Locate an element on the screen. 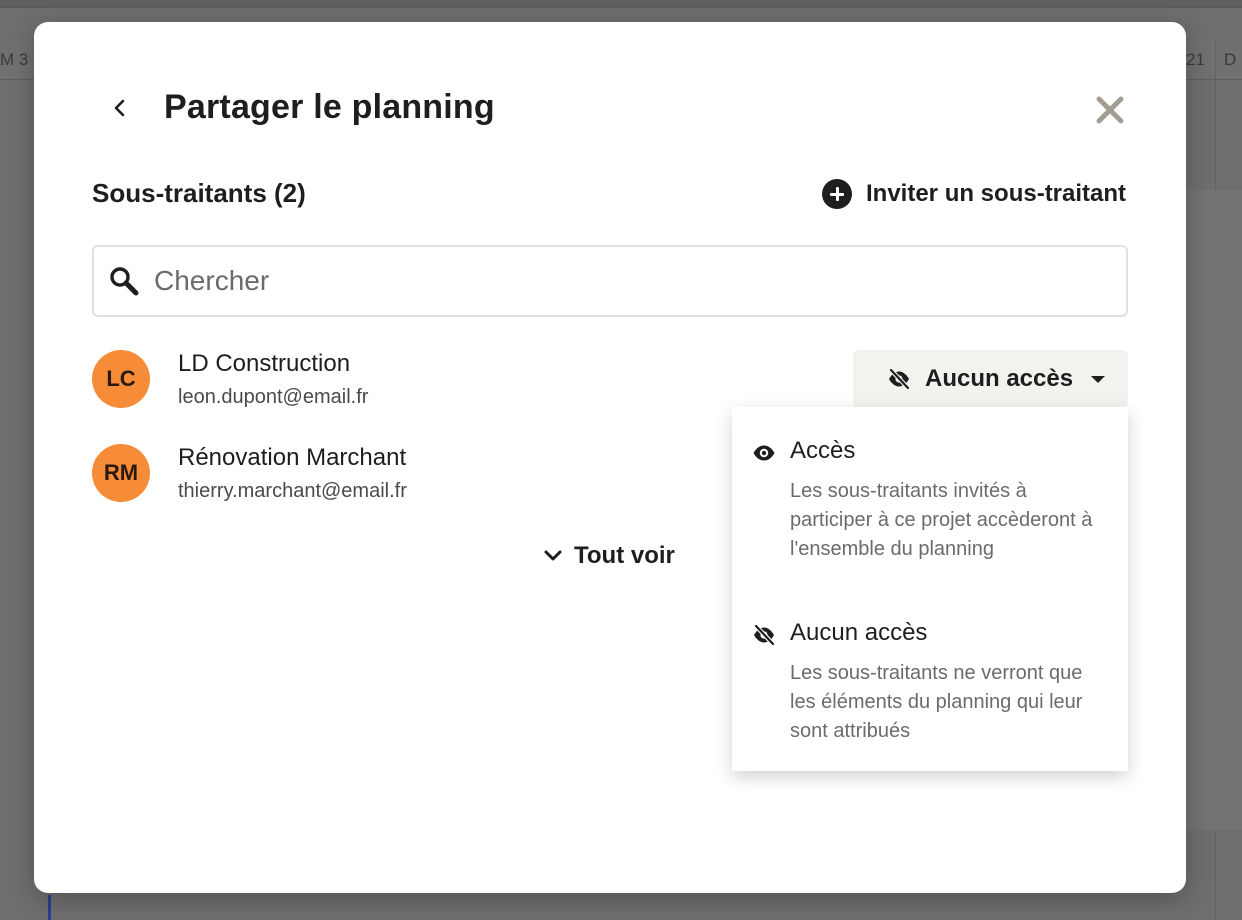  subcontractor-name: LD Construction is located at coordinates (264, 363).